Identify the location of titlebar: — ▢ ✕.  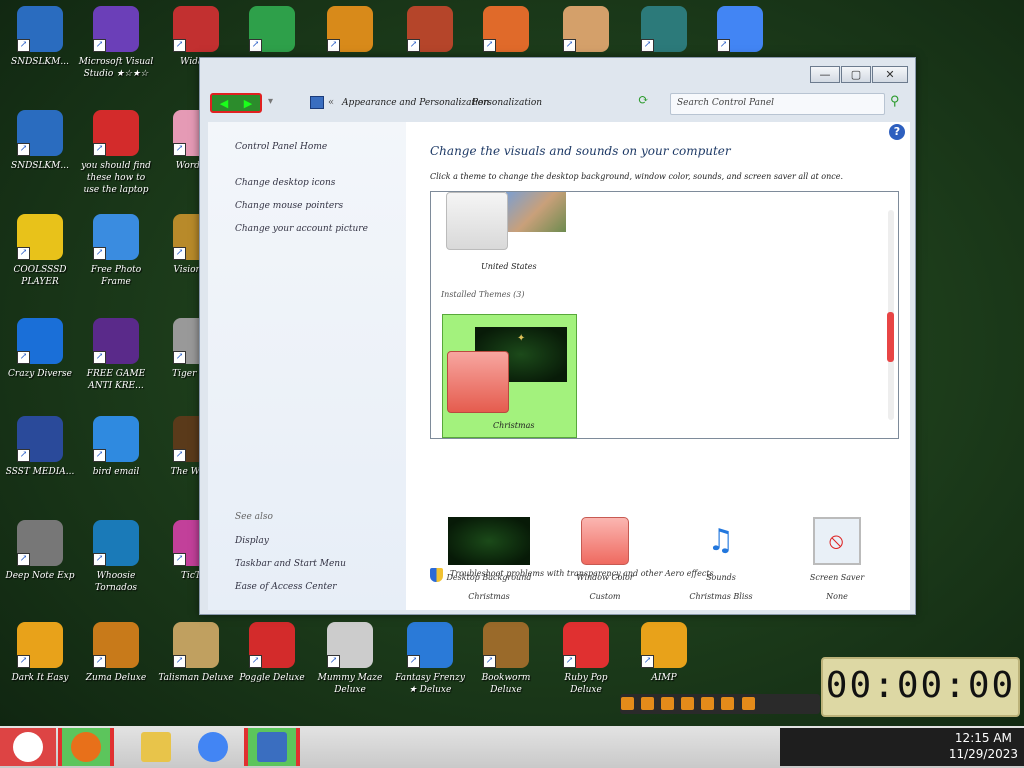
(557, 73).